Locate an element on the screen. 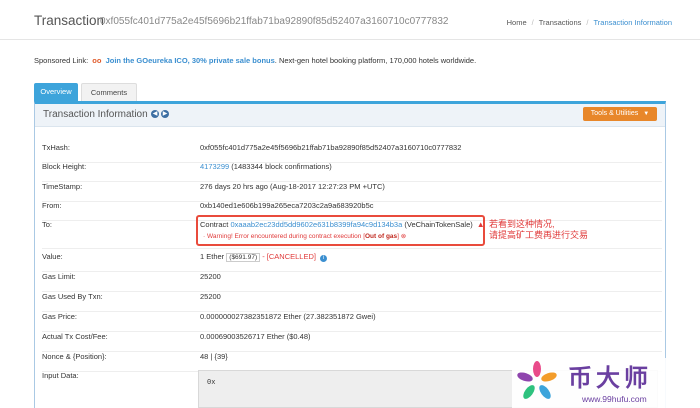  contract-name: (VeChainTokenSale) is located at coordinates (437, 224).